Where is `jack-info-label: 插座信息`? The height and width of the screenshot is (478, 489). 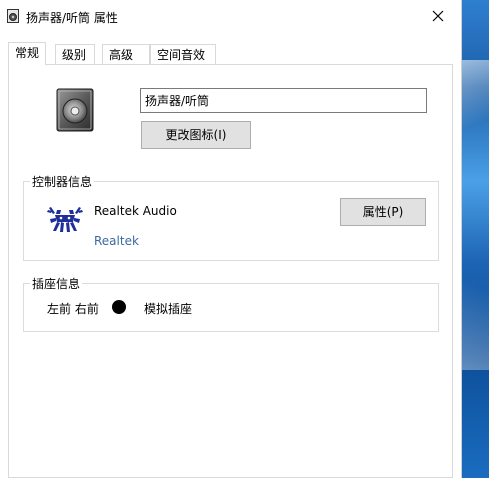 jack-info-label: 插座信息 is located at coordinates (56, 283).